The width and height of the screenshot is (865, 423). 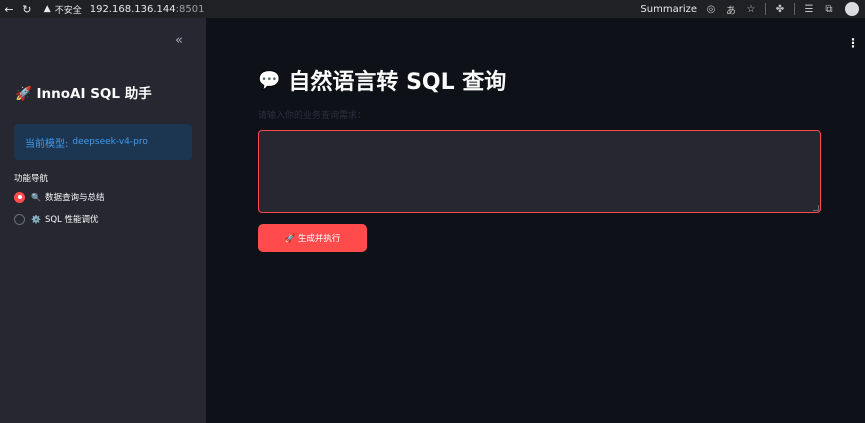 What do you see at coordinates (751, 9) in the screenshot?
I see `bookmark-star-icon: ☆` at bounding box center [751, 9].